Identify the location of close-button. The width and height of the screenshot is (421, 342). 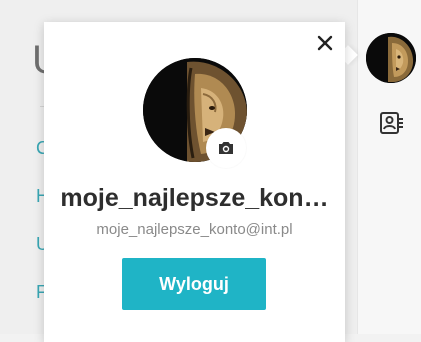
(325, 43).